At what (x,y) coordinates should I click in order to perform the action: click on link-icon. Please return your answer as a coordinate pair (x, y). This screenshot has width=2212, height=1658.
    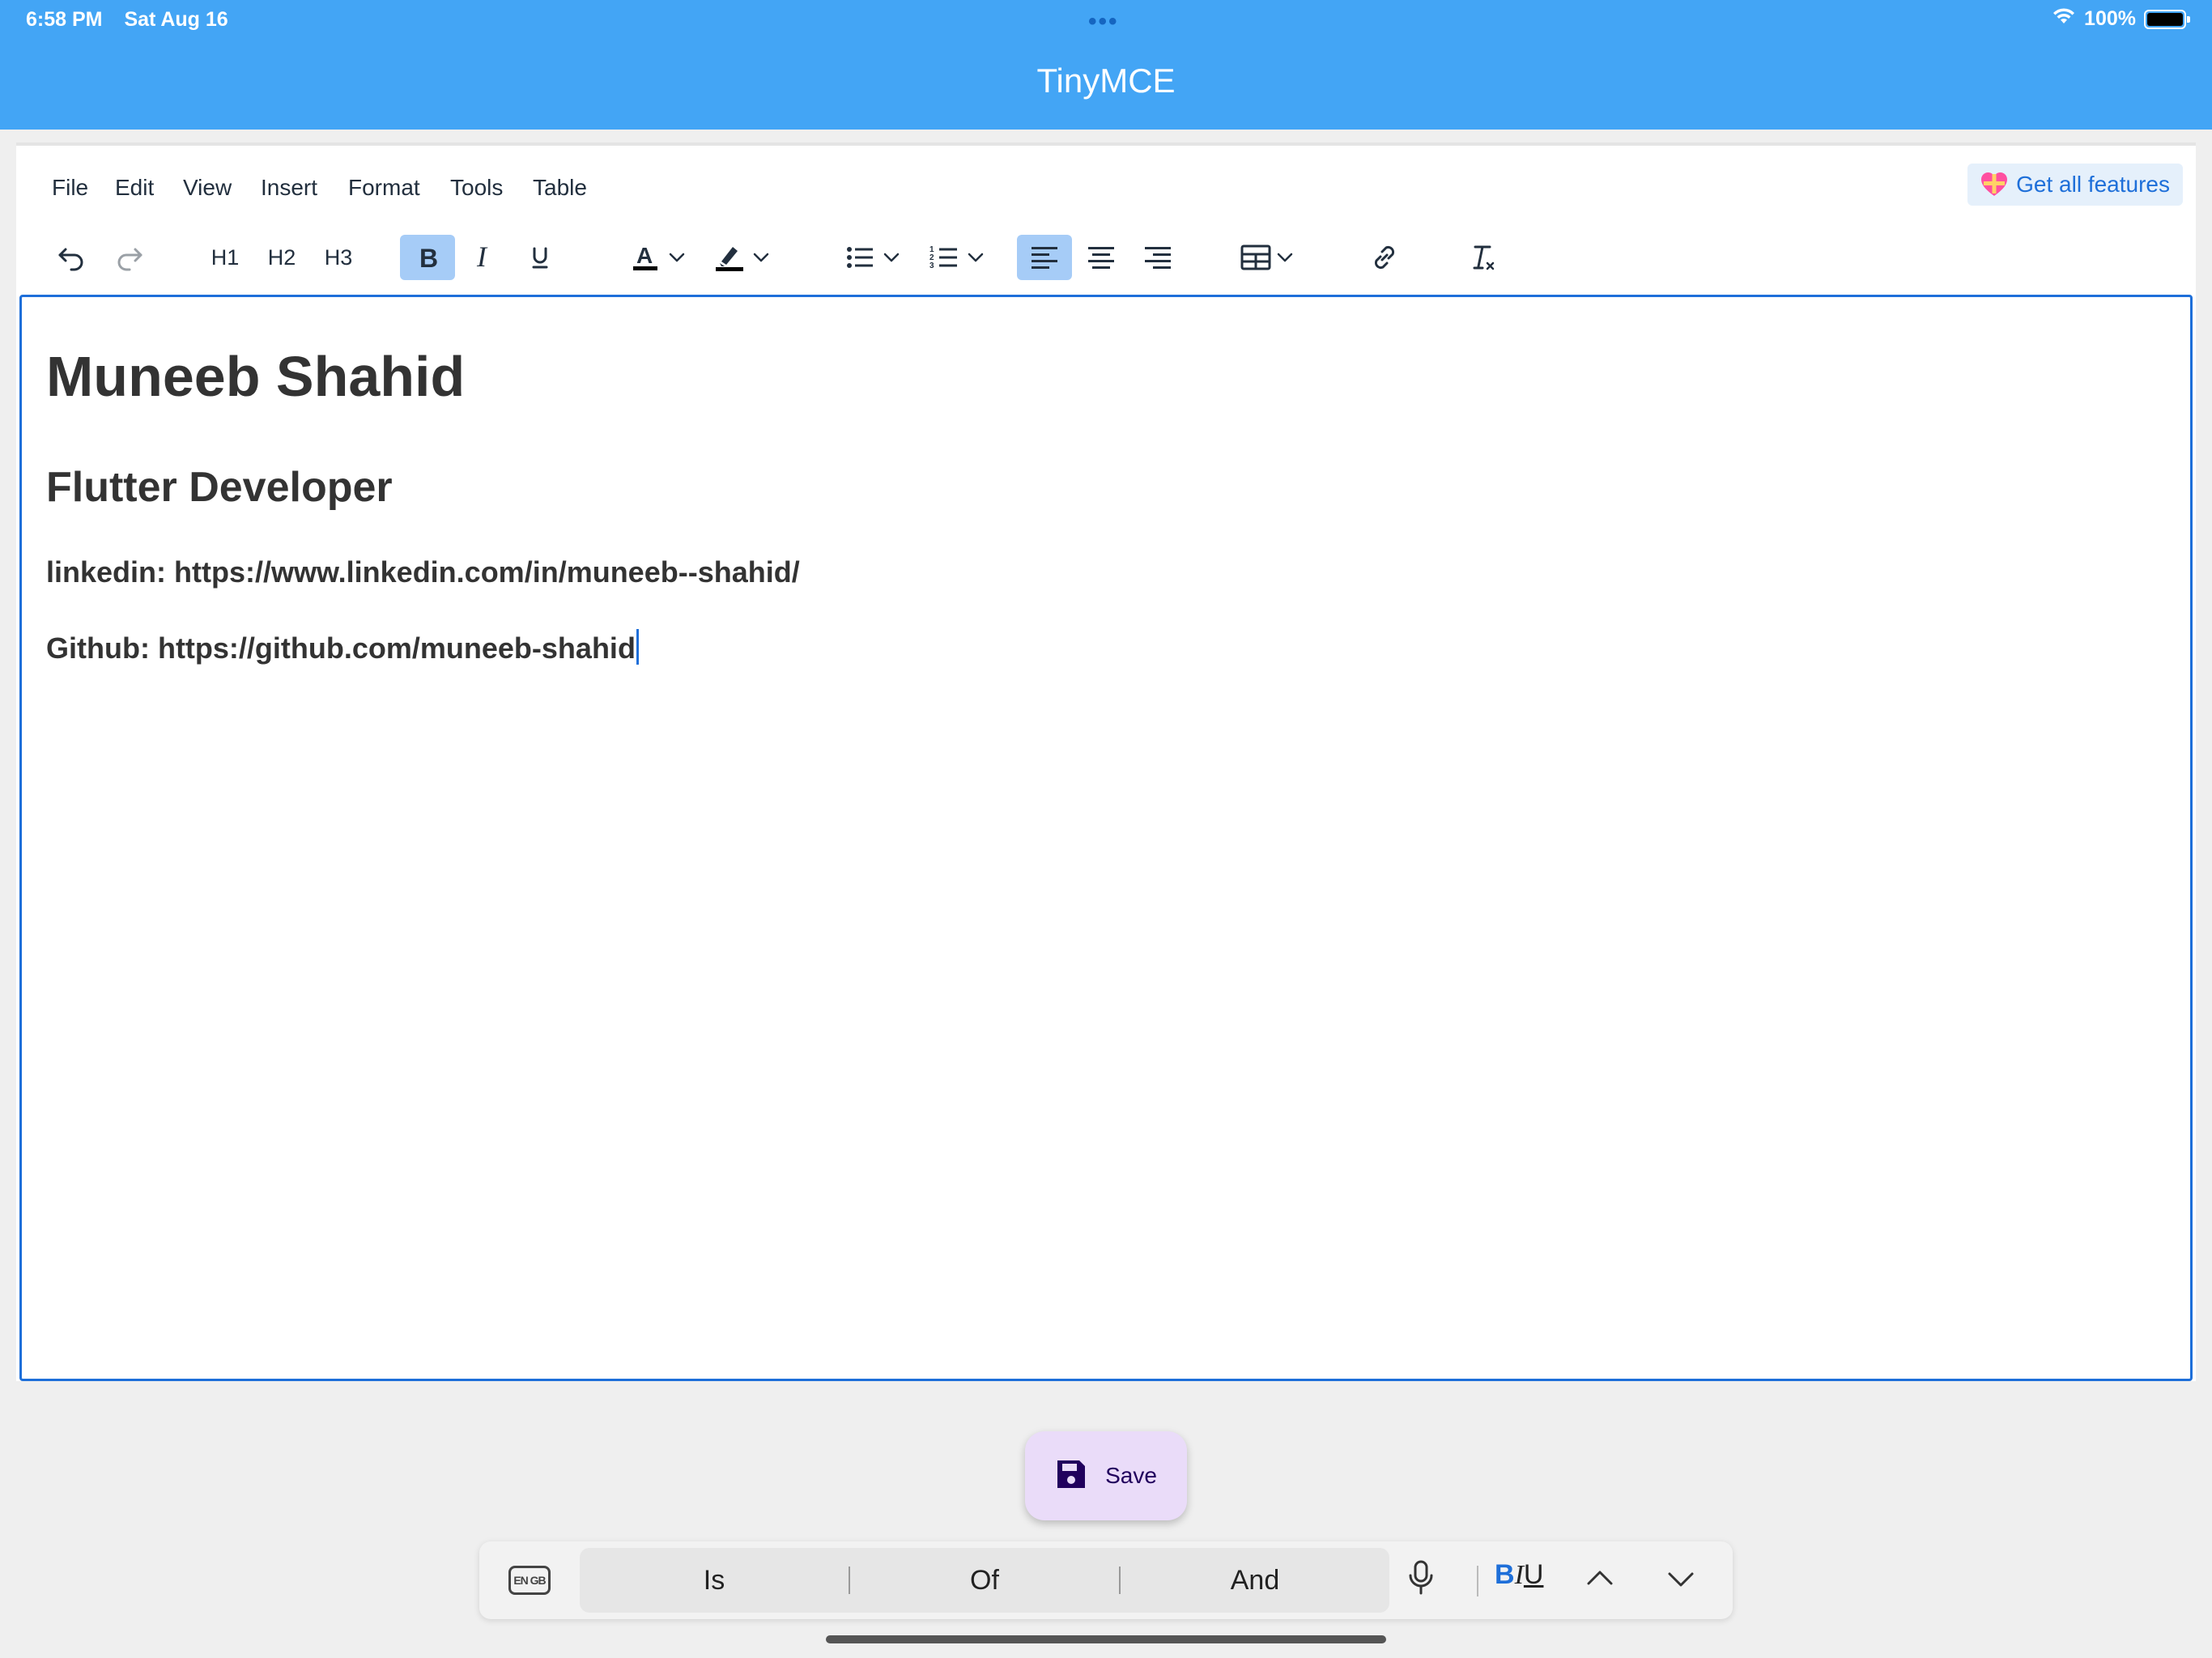
    Looking at the image, I should click on (1385, 257).